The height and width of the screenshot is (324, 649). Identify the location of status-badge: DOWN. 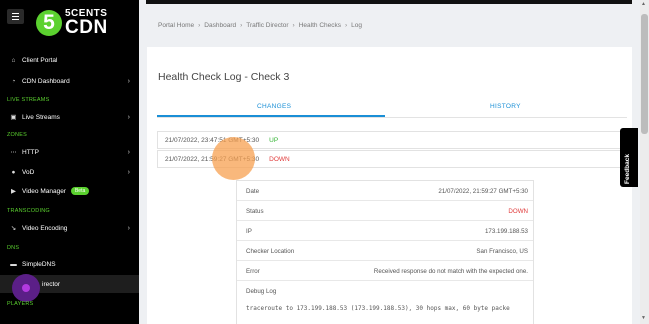
(279, 159).